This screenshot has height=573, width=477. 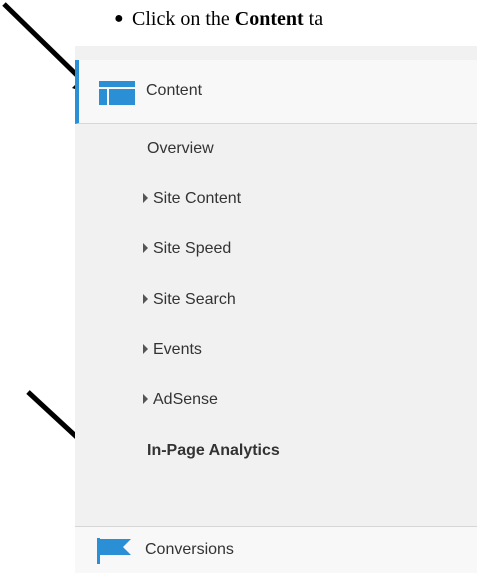 What do you see at coordinates (276, 150) in the screenshot?
I see `nav-item-overview: Overview` at bounding box center [276, 150].